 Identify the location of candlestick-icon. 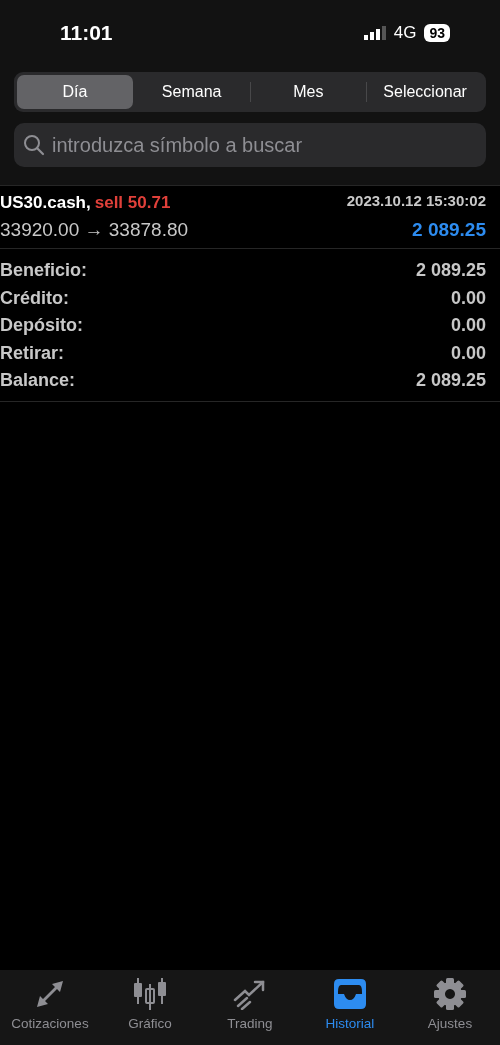
(150, 994).